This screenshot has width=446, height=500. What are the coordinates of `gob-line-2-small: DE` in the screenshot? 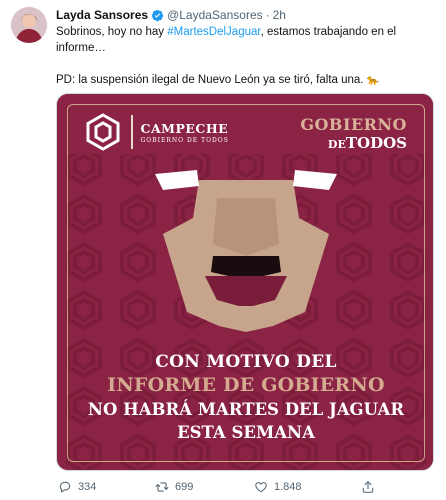 It's located at (336, 144).